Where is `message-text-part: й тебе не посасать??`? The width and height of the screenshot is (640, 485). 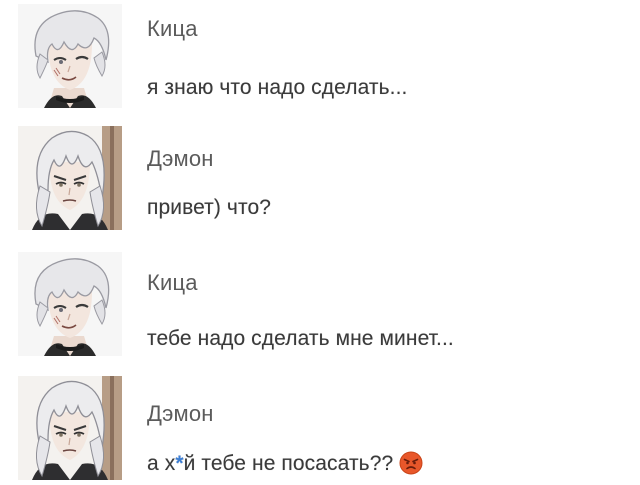
message-text-part: й тебе не посасать?? is located at coordinates (288, 463).